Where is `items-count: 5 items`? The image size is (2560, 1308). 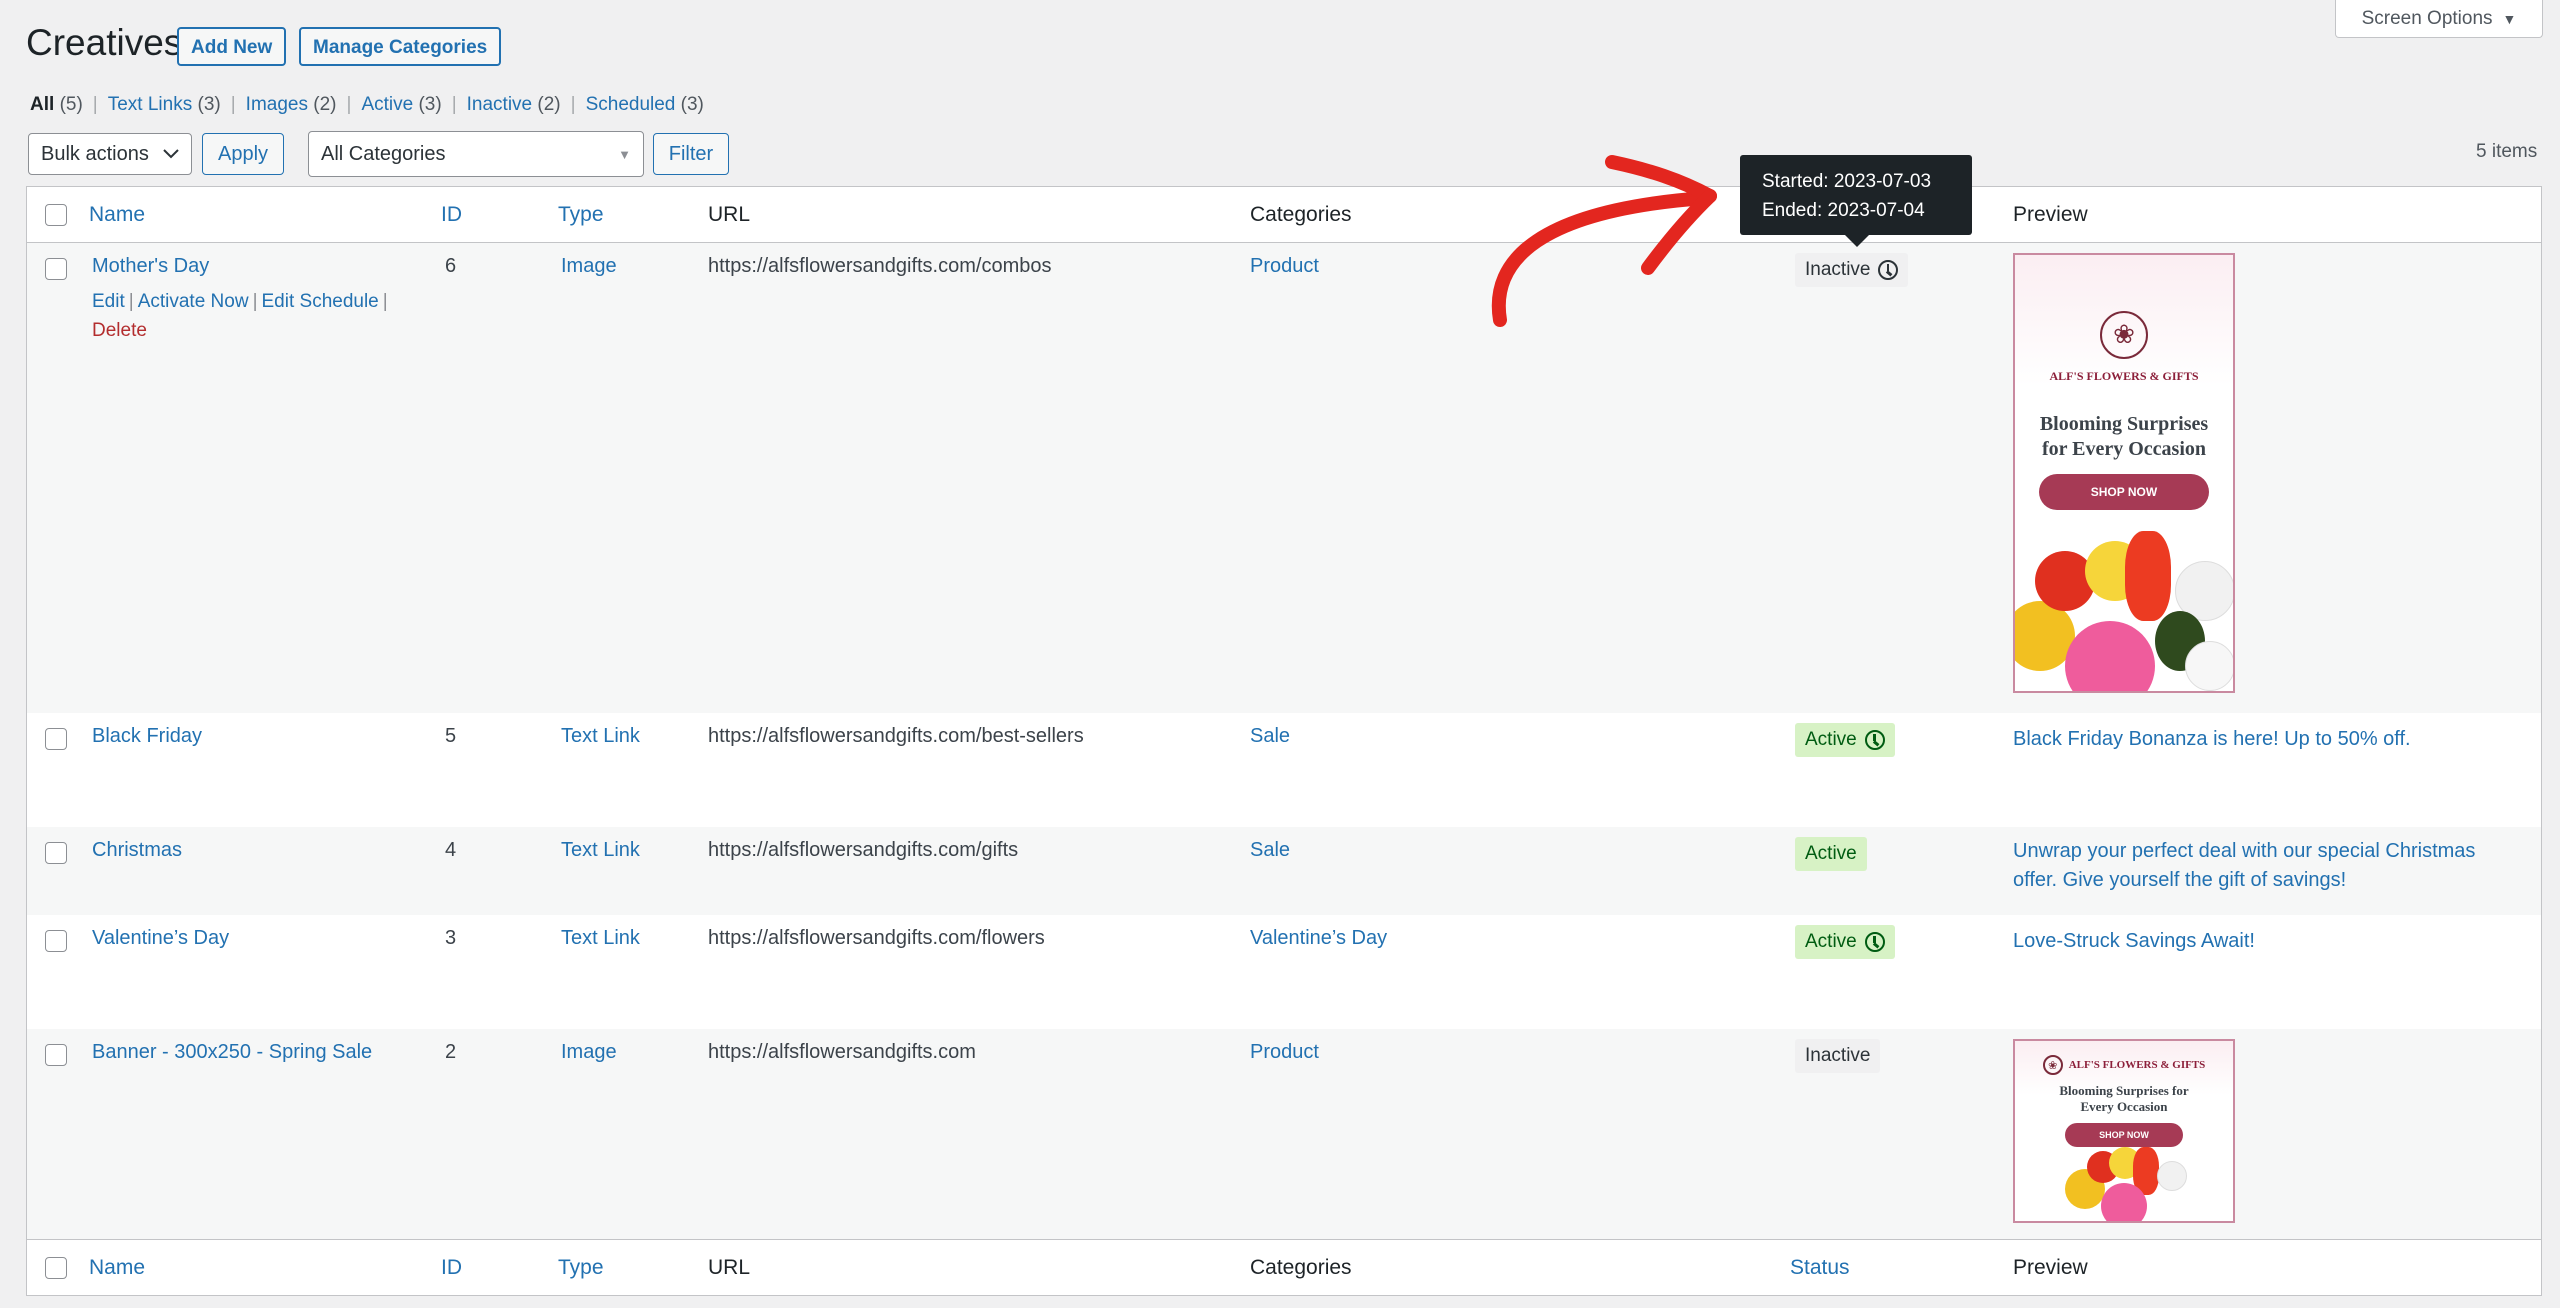
items-count: 5 items is located at coordinates (2507, 151).